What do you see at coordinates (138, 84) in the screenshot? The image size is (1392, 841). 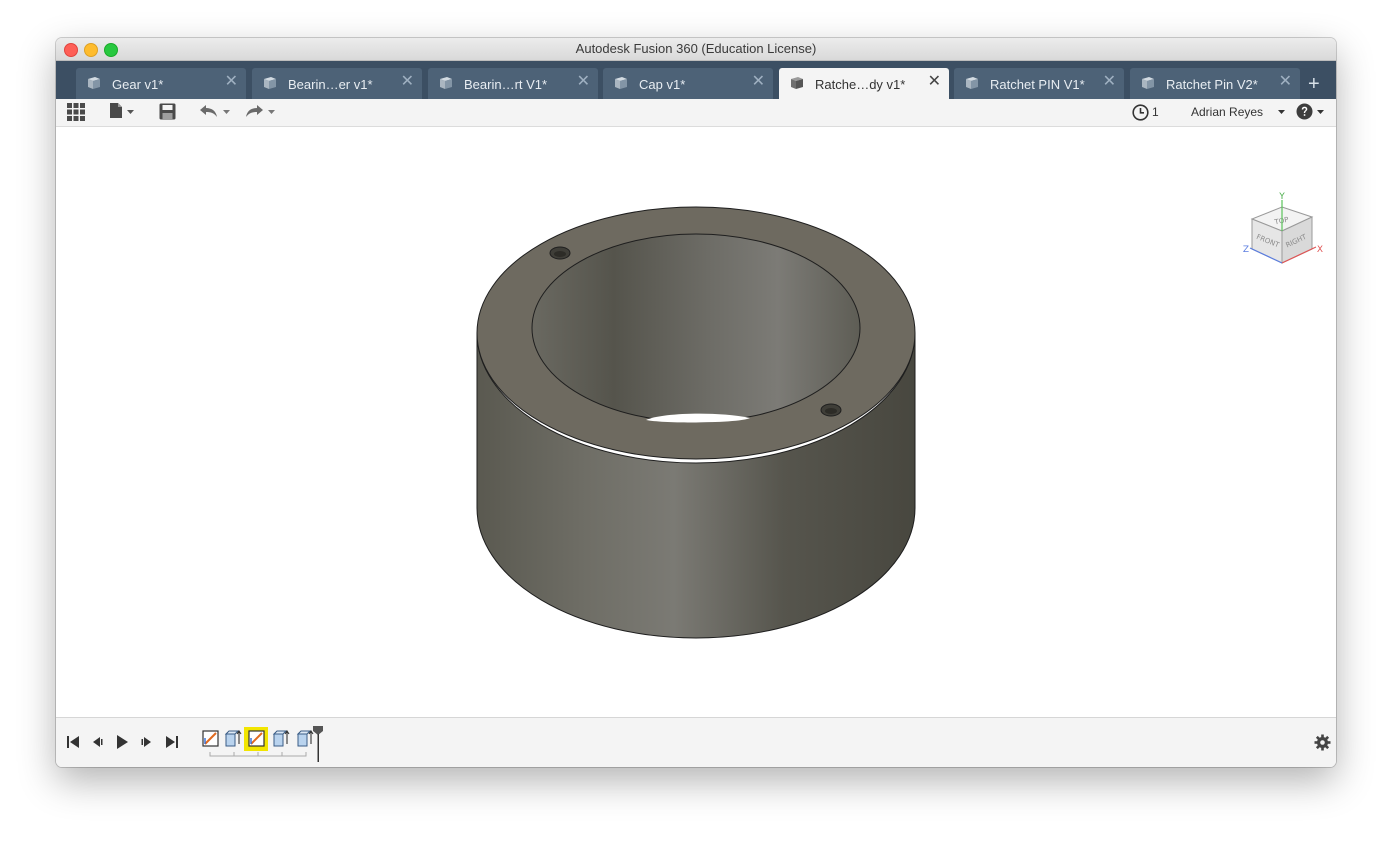 I see `tab-label: Gear v1*` at bounding box center [138, 84].